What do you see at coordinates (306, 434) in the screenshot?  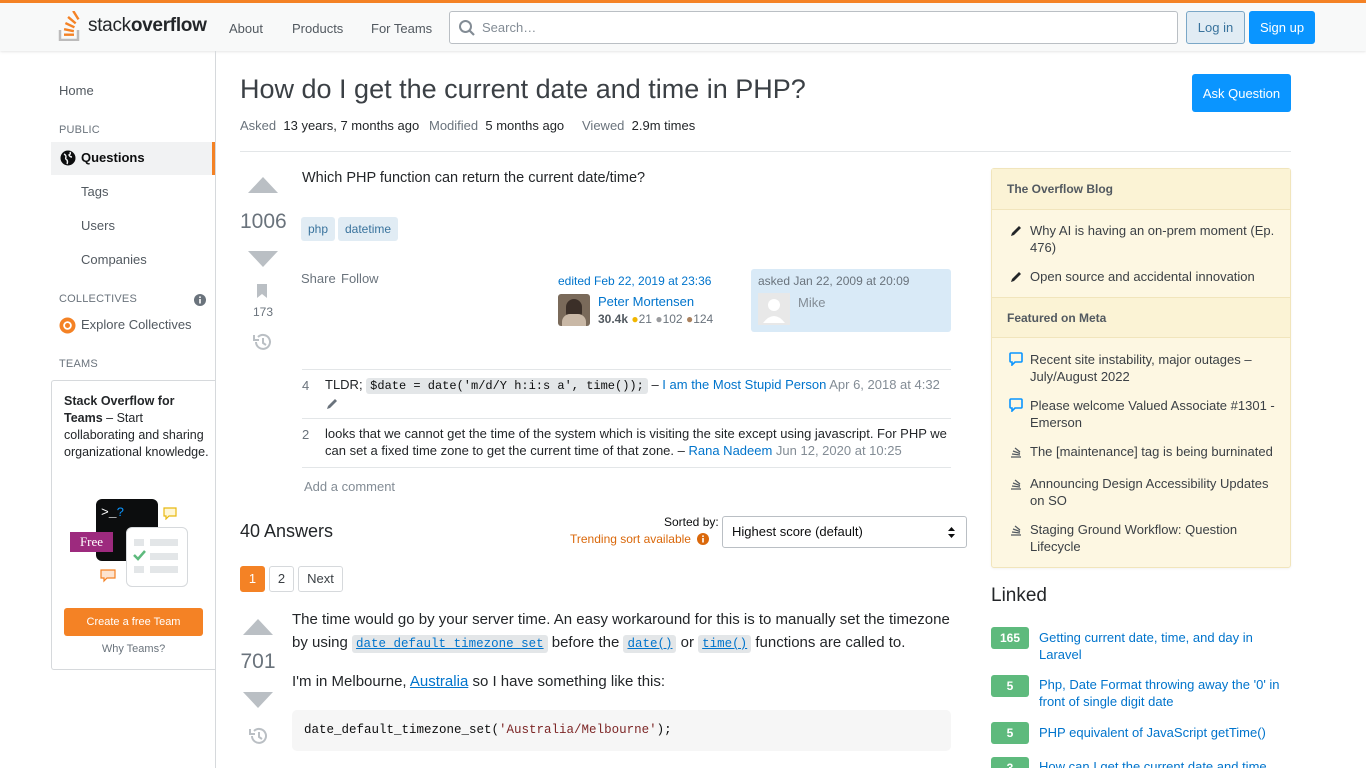 I see `comment-score: 2` at bounding box center [306, 434].